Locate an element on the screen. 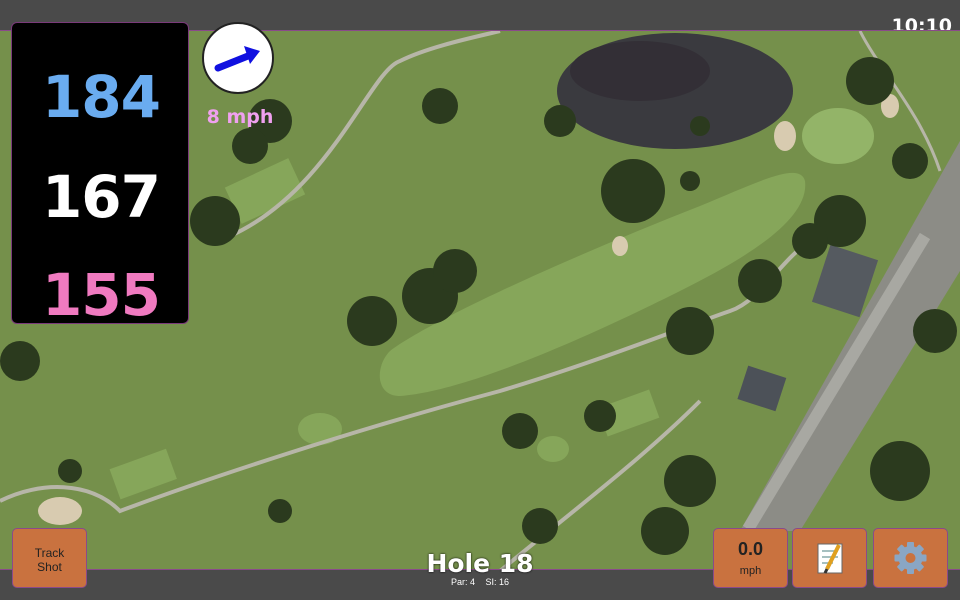  settings-button is located at coordinates (910, 558).